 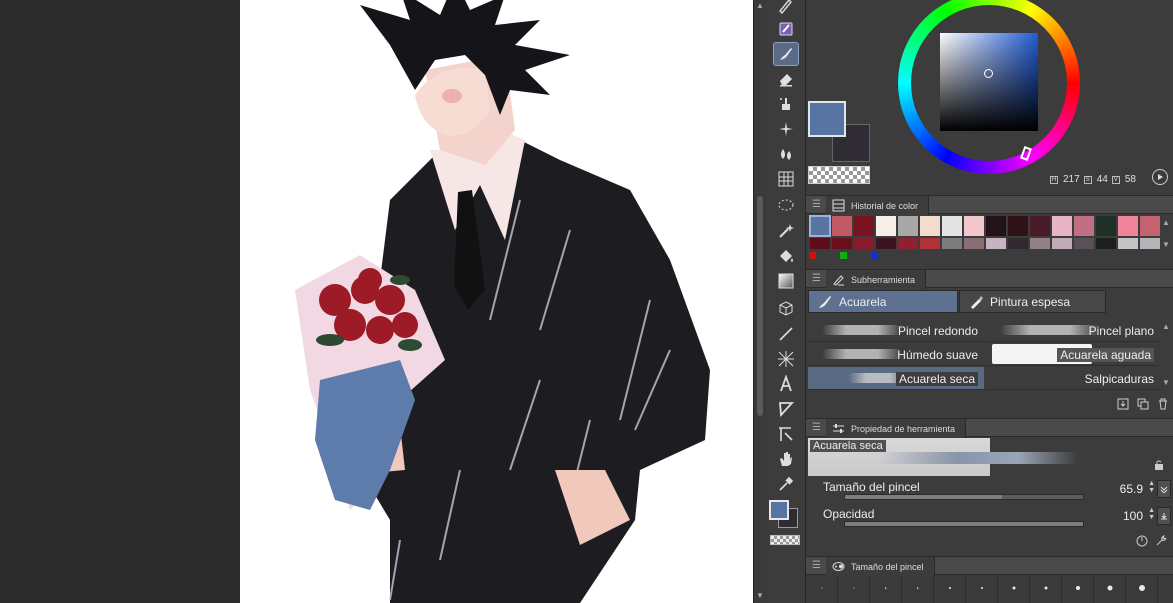 I want to click on brush-acuarela-seca: Acuarela seca, so click(x=896, y=378).